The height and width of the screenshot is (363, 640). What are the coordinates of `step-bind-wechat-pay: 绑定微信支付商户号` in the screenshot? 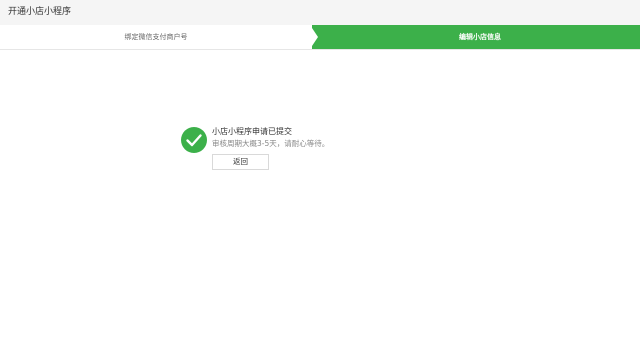 It's located at (156, 37).